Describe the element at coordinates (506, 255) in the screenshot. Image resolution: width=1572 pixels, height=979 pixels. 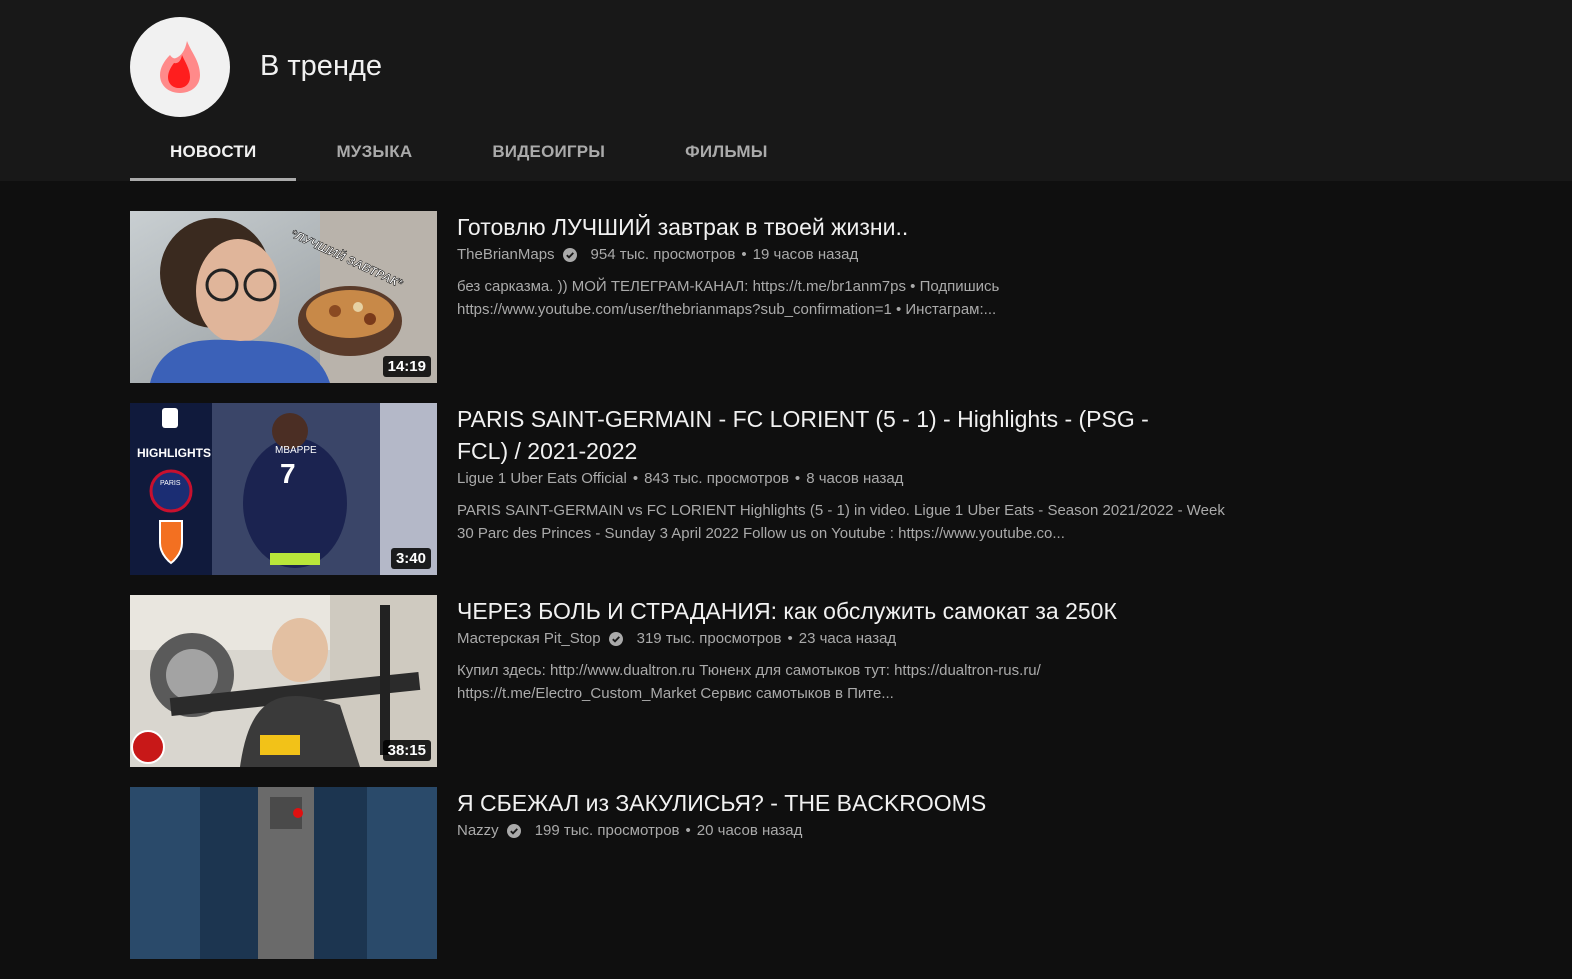
I see `channel-name: TheBrianMaps` at that location.